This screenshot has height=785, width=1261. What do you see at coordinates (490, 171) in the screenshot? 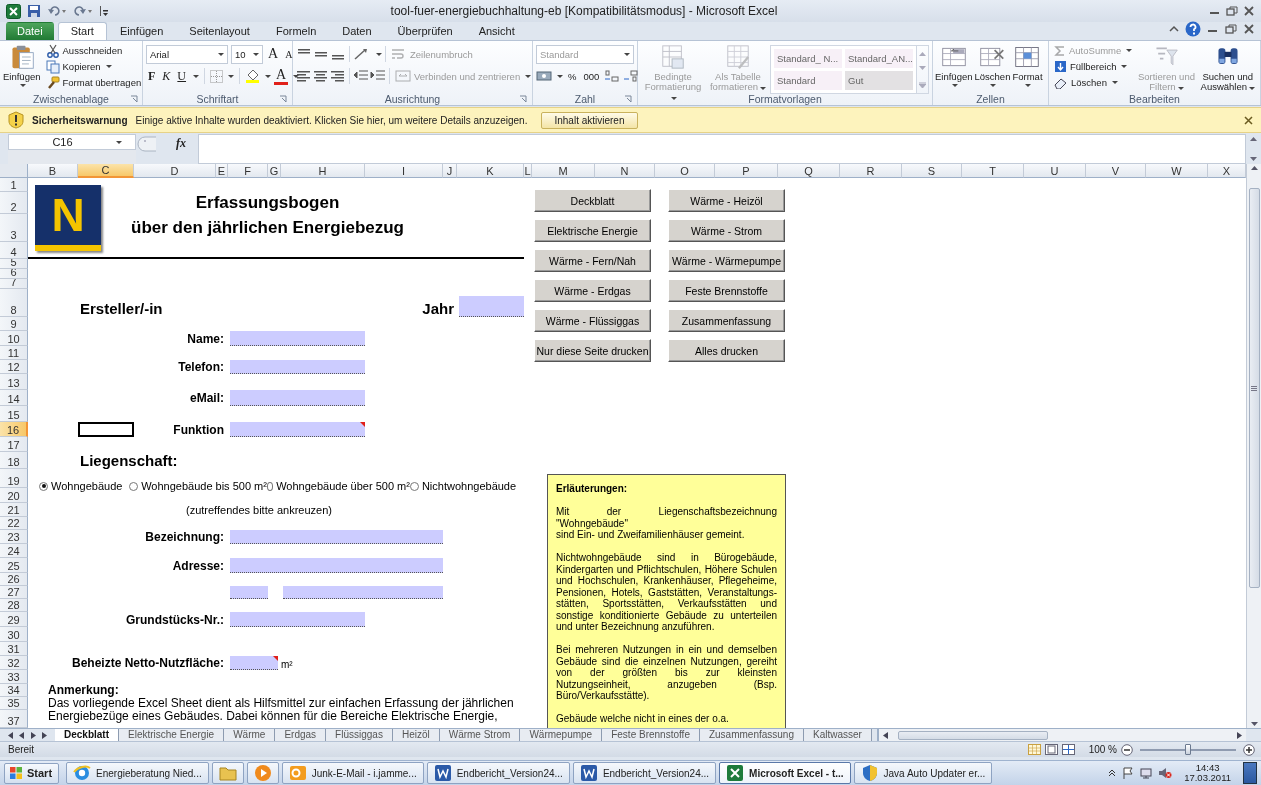
I see `column-header: K` at bounding box center [490, 171].